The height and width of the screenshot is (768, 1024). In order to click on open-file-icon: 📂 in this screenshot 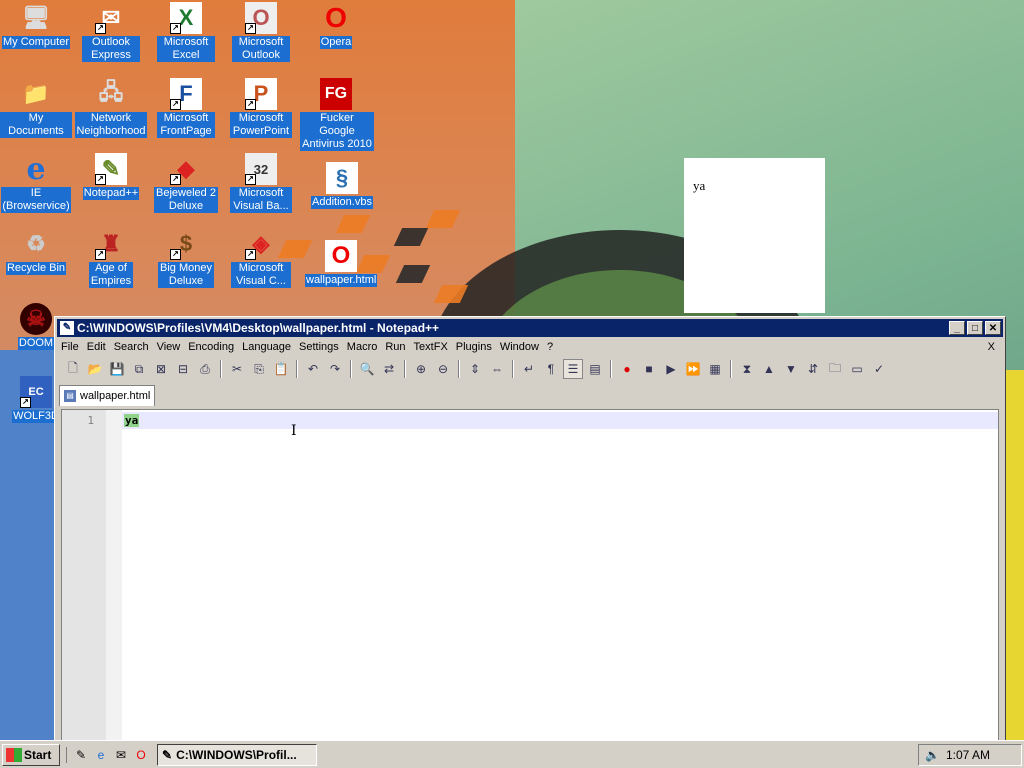, I will do `click(95, 369)`.